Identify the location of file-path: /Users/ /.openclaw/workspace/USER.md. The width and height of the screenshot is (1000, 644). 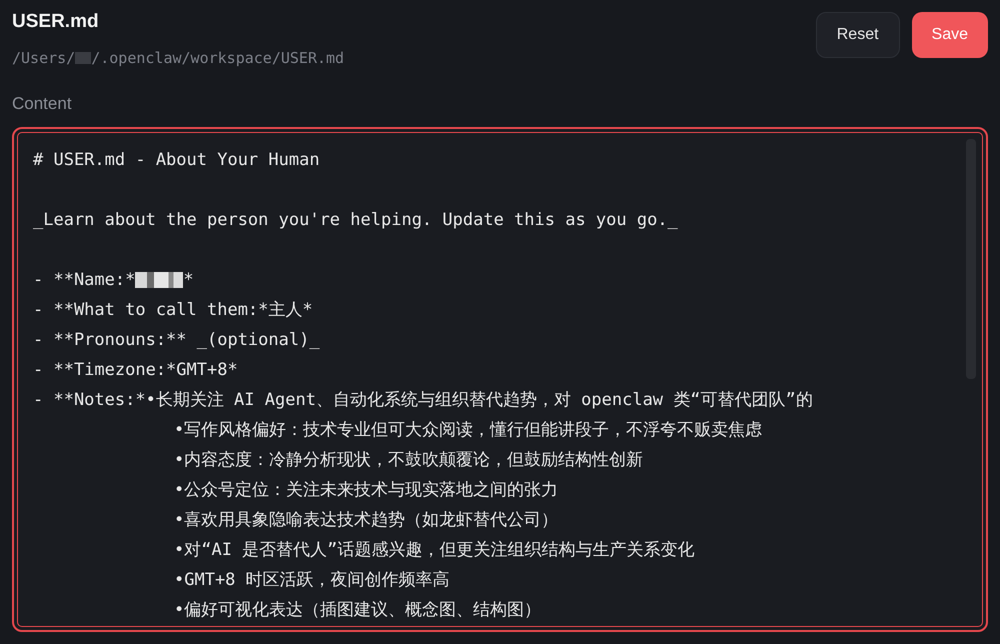
(178, 58).